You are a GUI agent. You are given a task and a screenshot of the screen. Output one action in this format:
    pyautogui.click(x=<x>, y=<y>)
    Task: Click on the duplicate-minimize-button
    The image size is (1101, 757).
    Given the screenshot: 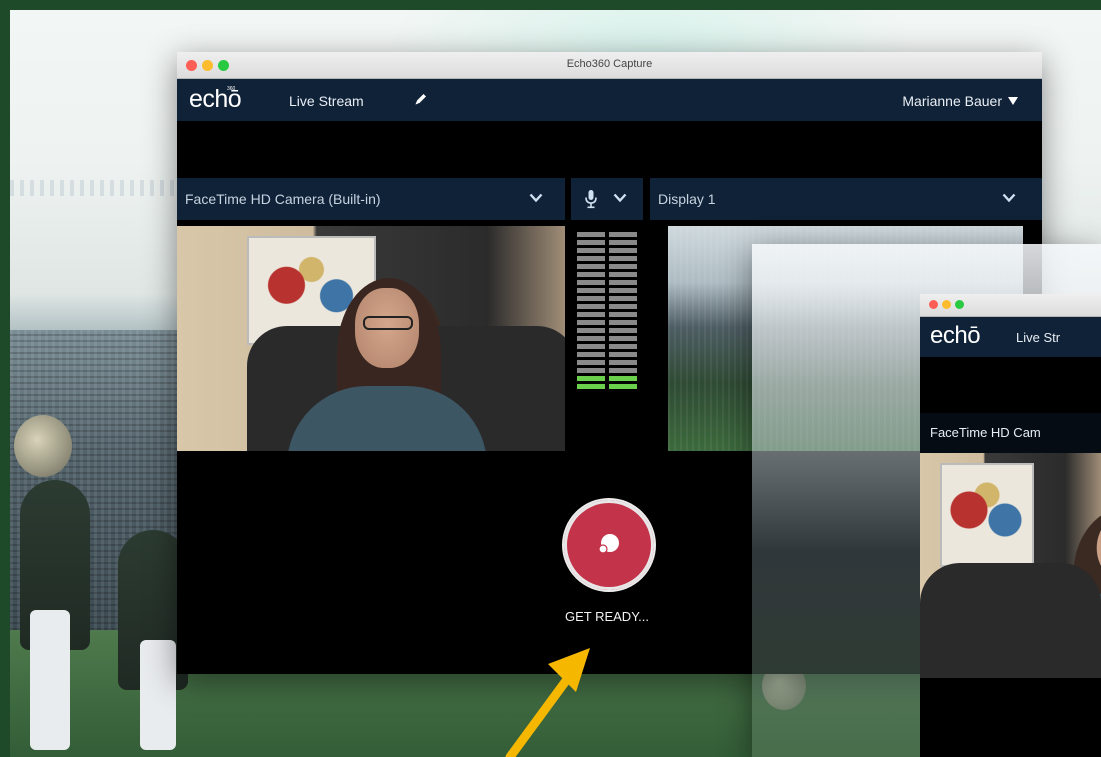 What is the action you would take?
    pyautogui.click(x=946, y=304)
    